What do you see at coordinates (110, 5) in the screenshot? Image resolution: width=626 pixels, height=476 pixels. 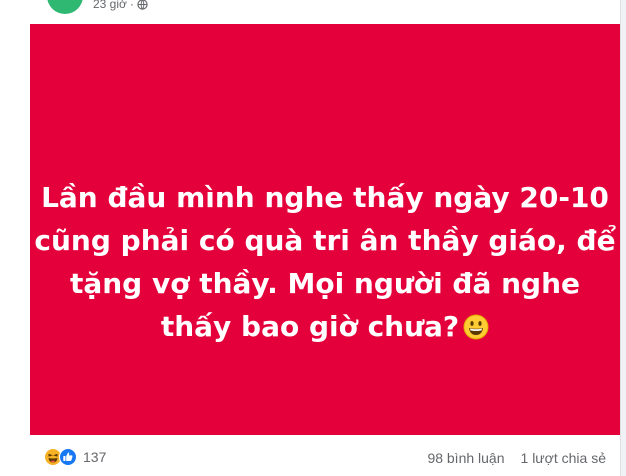 I see `post-timestamp: 23 giờ` at bounding box center [110, 5].